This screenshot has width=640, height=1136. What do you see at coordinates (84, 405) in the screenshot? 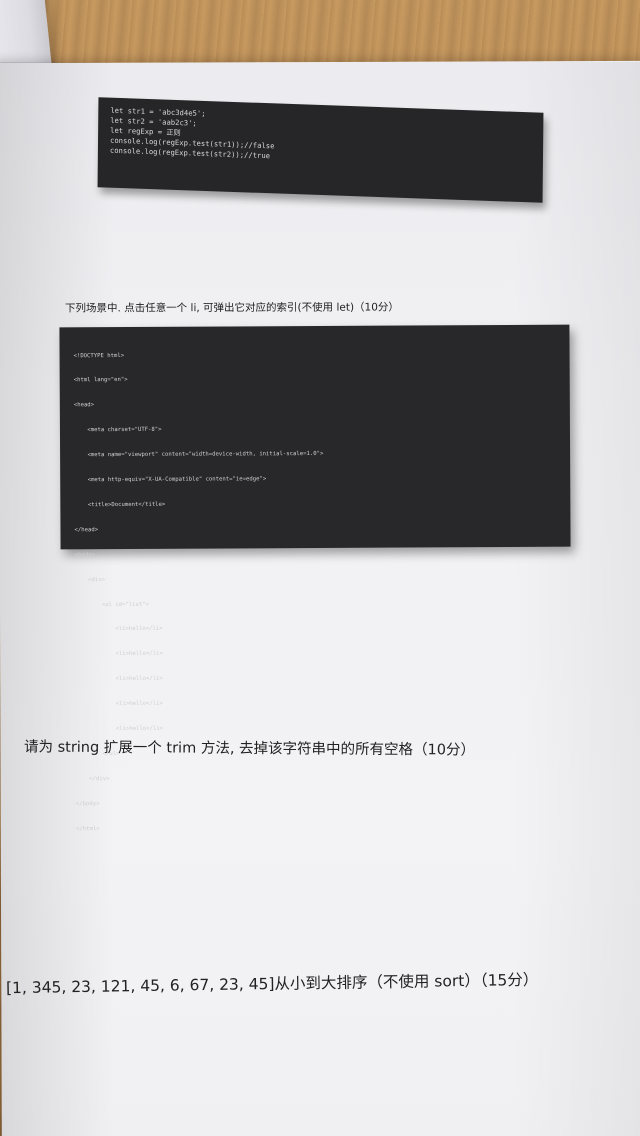
I see `code-line: <head>` at bounding box center [84, 405].